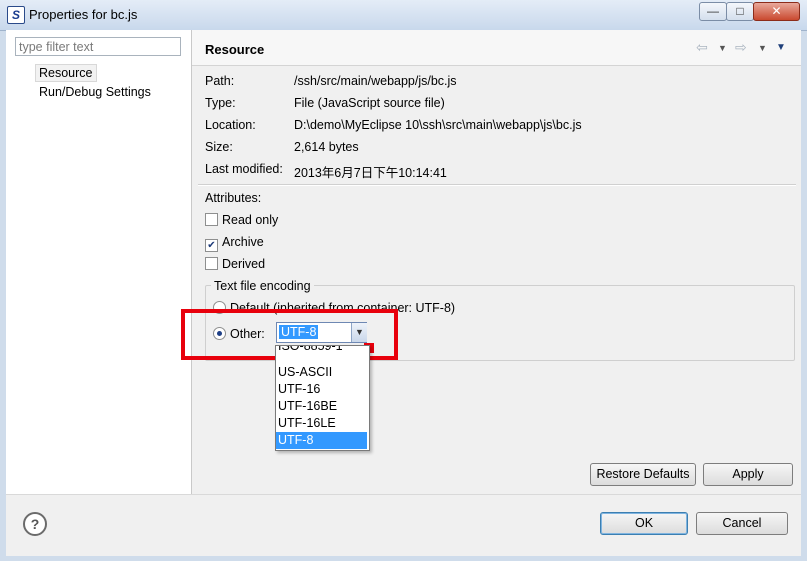 The width and height of the screenshot is (807, 561). What do you see at coordinates (321, 350) in the screenshot?
I see `dropdown-option: ISO-8859-1` at bounding box center [321, 350].